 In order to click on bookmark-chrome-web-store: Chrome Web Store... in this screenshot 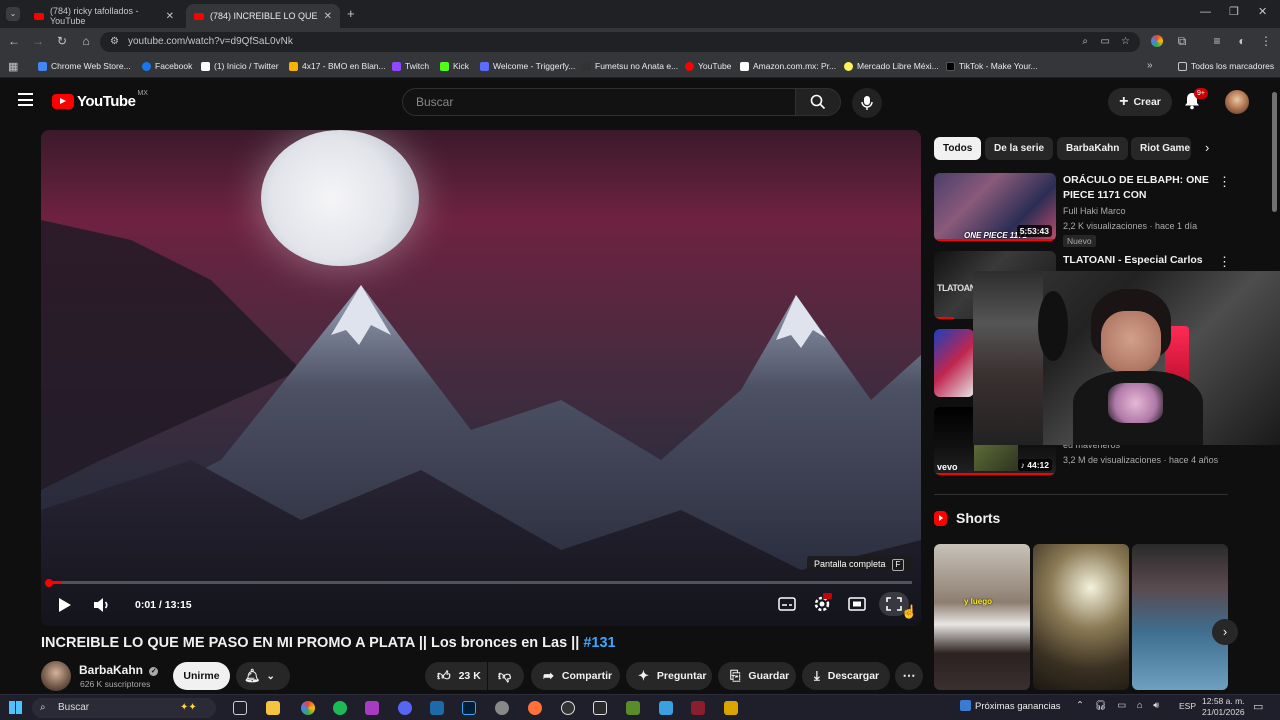, I will do `click(84, 66)`.